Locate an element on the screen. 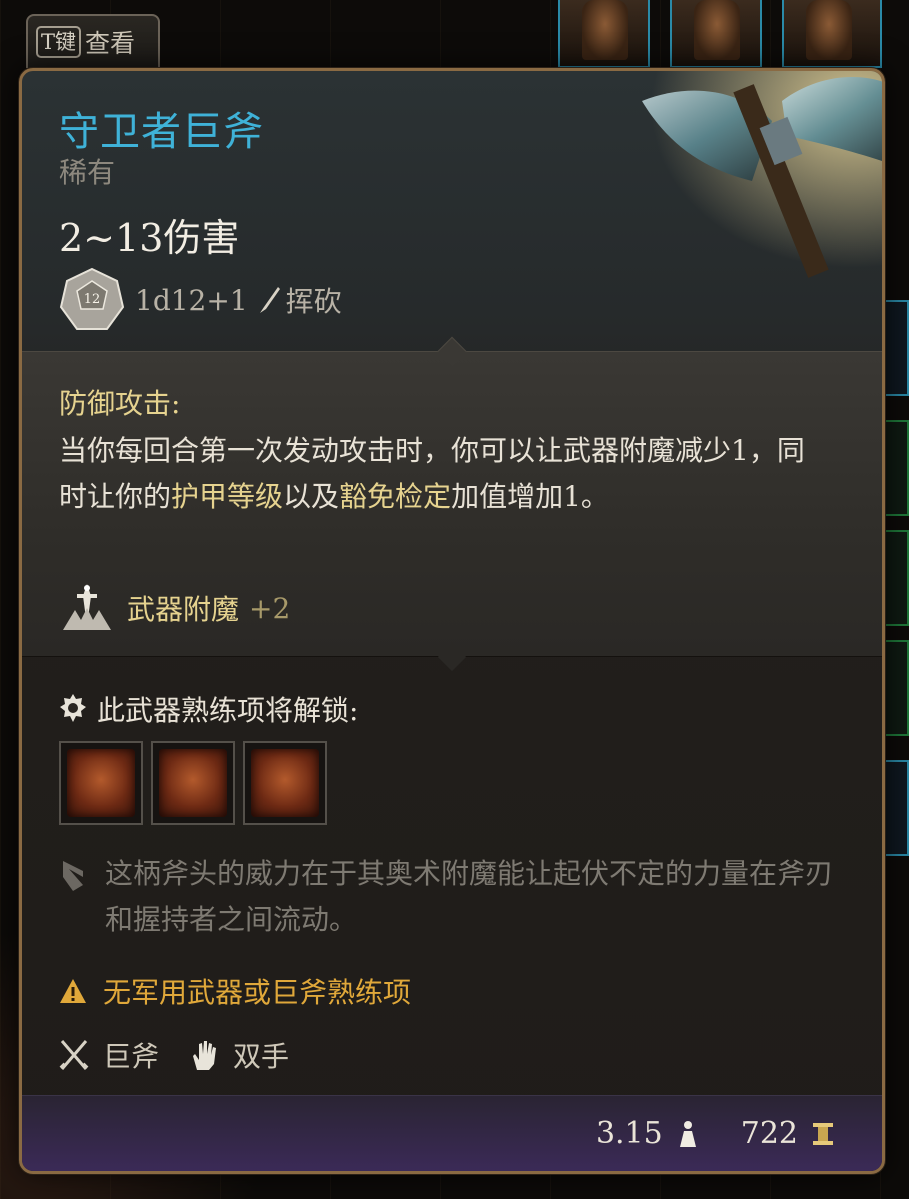  proficiency-heading-text: 此武器熟练项将解锁: is located at coordinates (228, 710).